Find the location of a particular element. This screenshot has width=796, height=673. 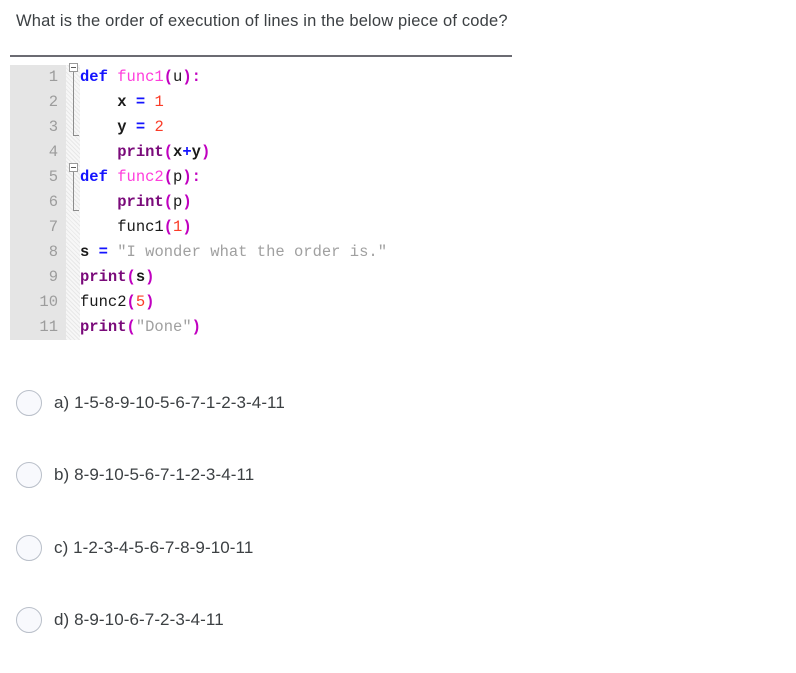

answer-option-label-c: c) 1-2-3-4-5-6-7-8-9-10-11 is located at coordinates (154, 547).